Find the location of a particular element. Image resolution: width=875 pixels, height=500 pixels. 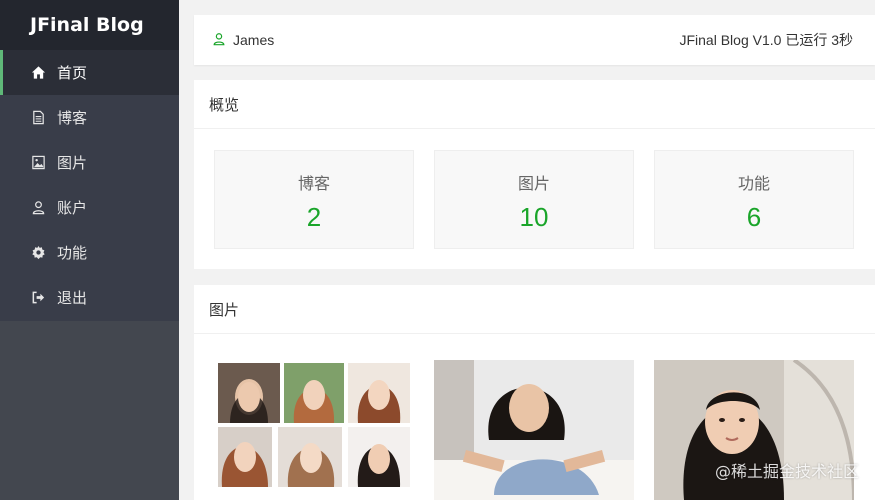

pictures-title: 图片 is located at coordinates (534, 309).